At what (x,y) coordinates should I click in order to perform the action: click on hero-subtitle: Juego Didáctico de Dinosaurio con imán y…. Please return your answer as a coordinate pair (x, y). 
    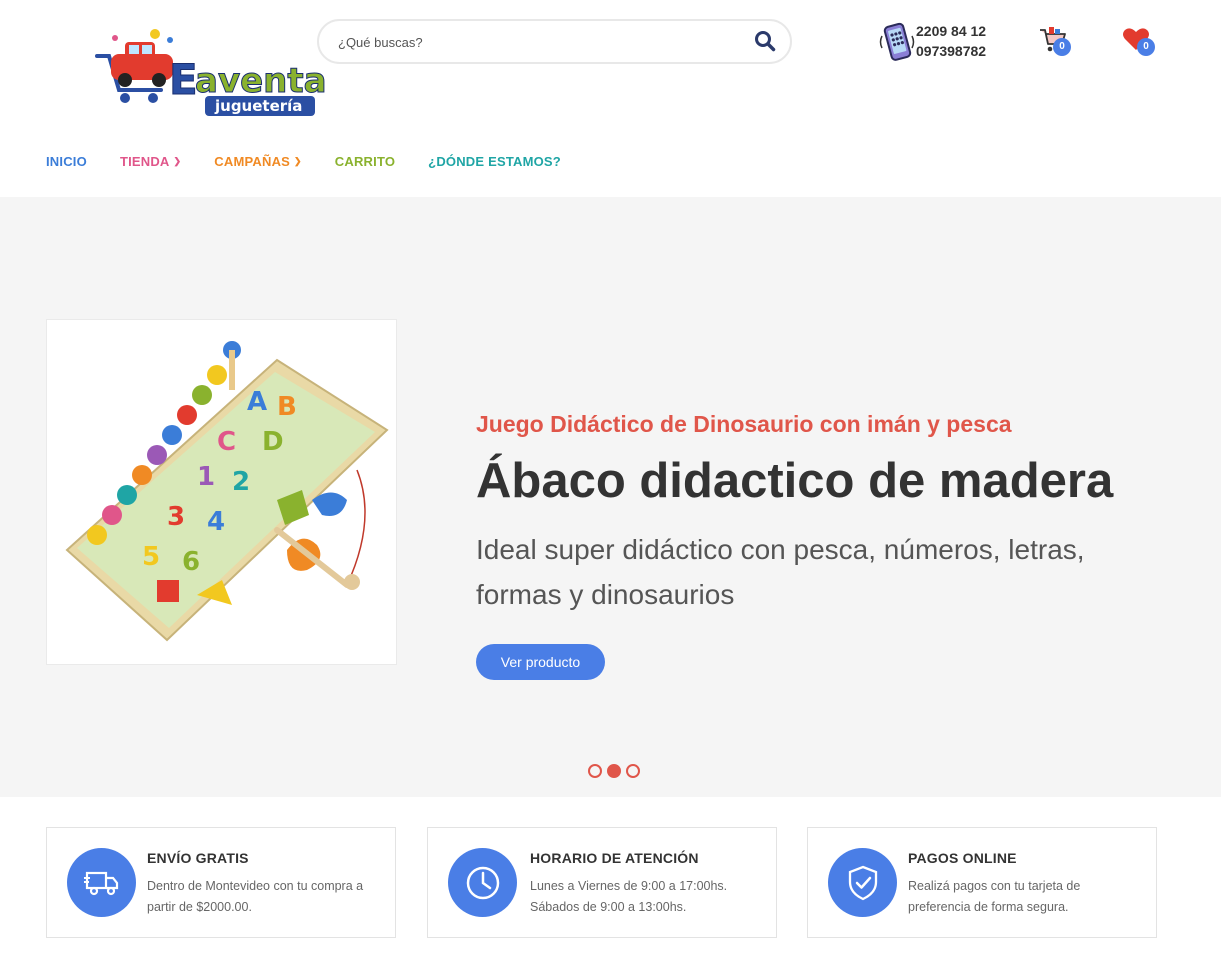
    Looking at the image, I should click on (744, 424).